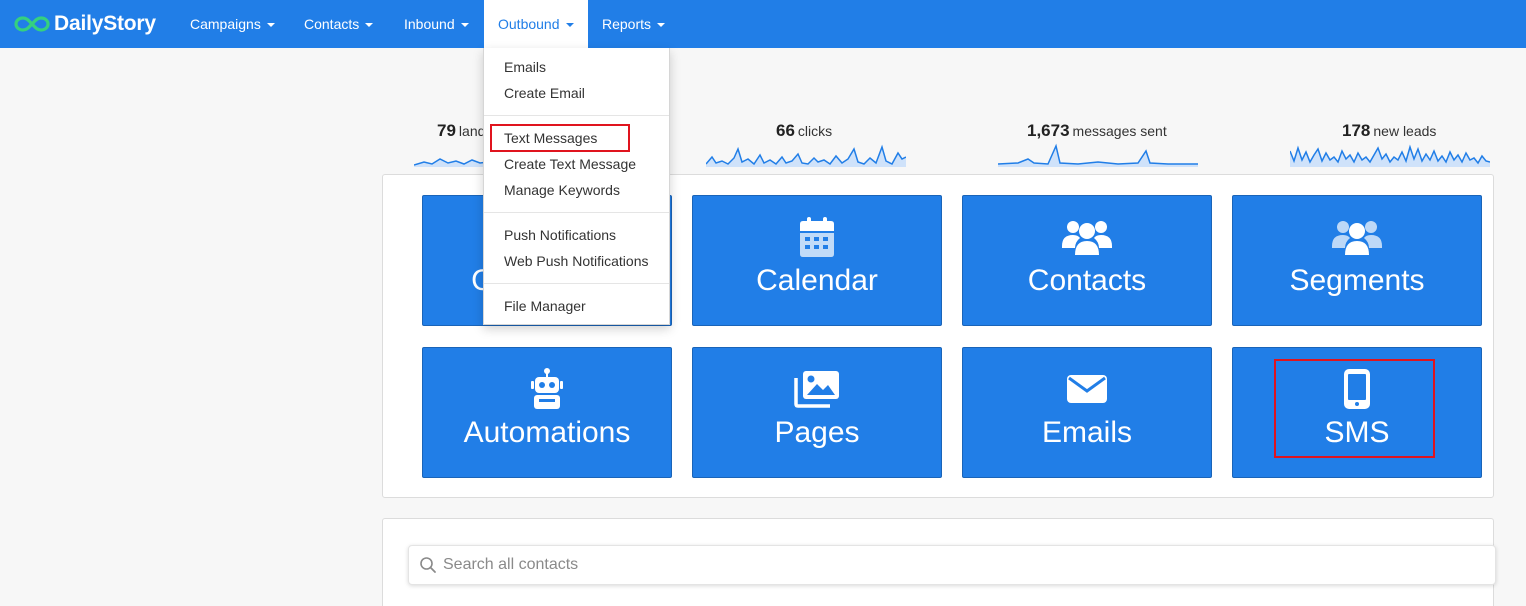 This screenshot has width=1526, height=606. What do you see at coordinates (562, 190) in the screenshot?
I see `menu-item-manage-keywords: Manage Keywords` at bounding box center [562, 190].